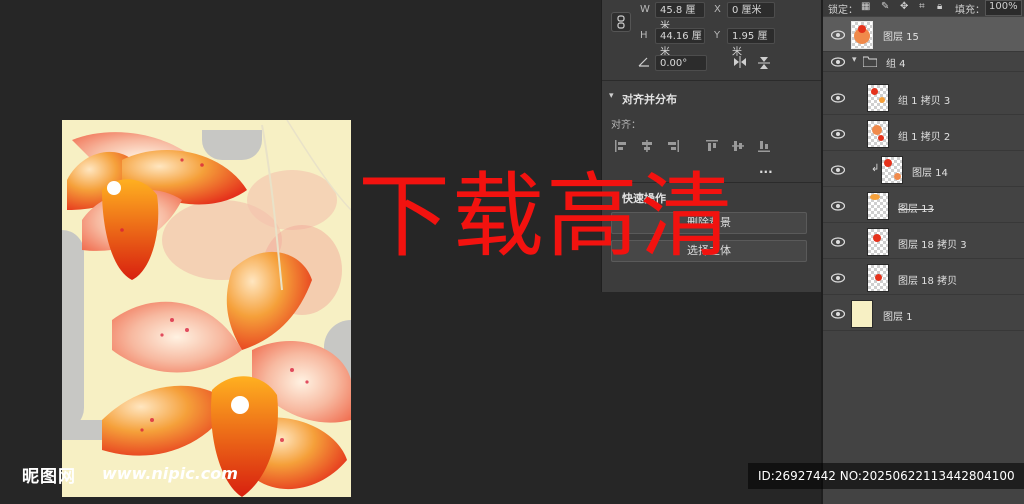 The image size is (1024, 504). I want to click on collapse-chevron-icon: ▾, so click(611, 96).